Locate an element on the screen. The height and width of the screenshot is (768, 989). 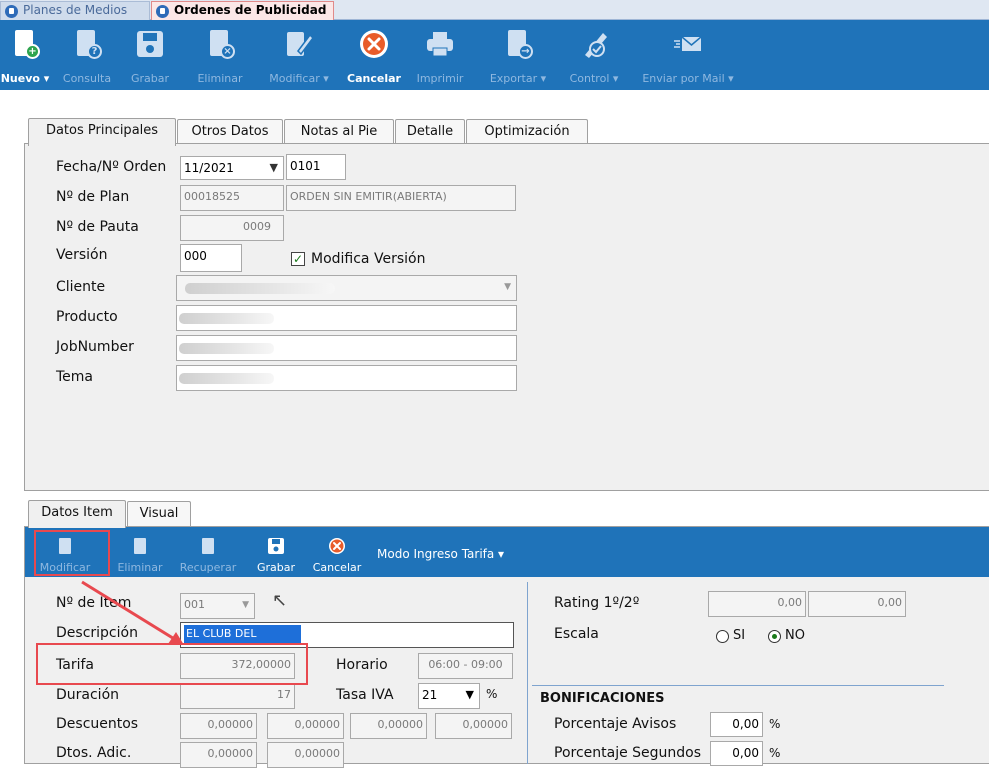
item-eliminar-button: Eliminar is located at coordinates (140, 552).